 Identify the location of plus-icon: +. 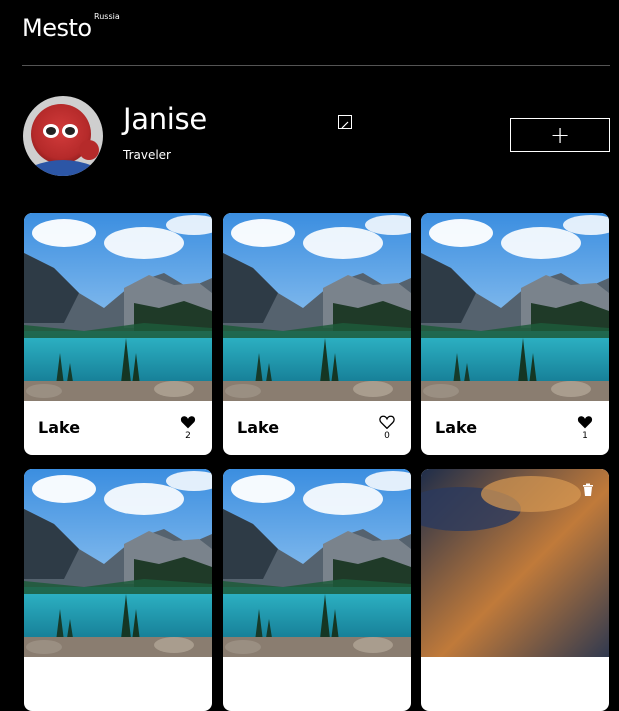
(560, 135).